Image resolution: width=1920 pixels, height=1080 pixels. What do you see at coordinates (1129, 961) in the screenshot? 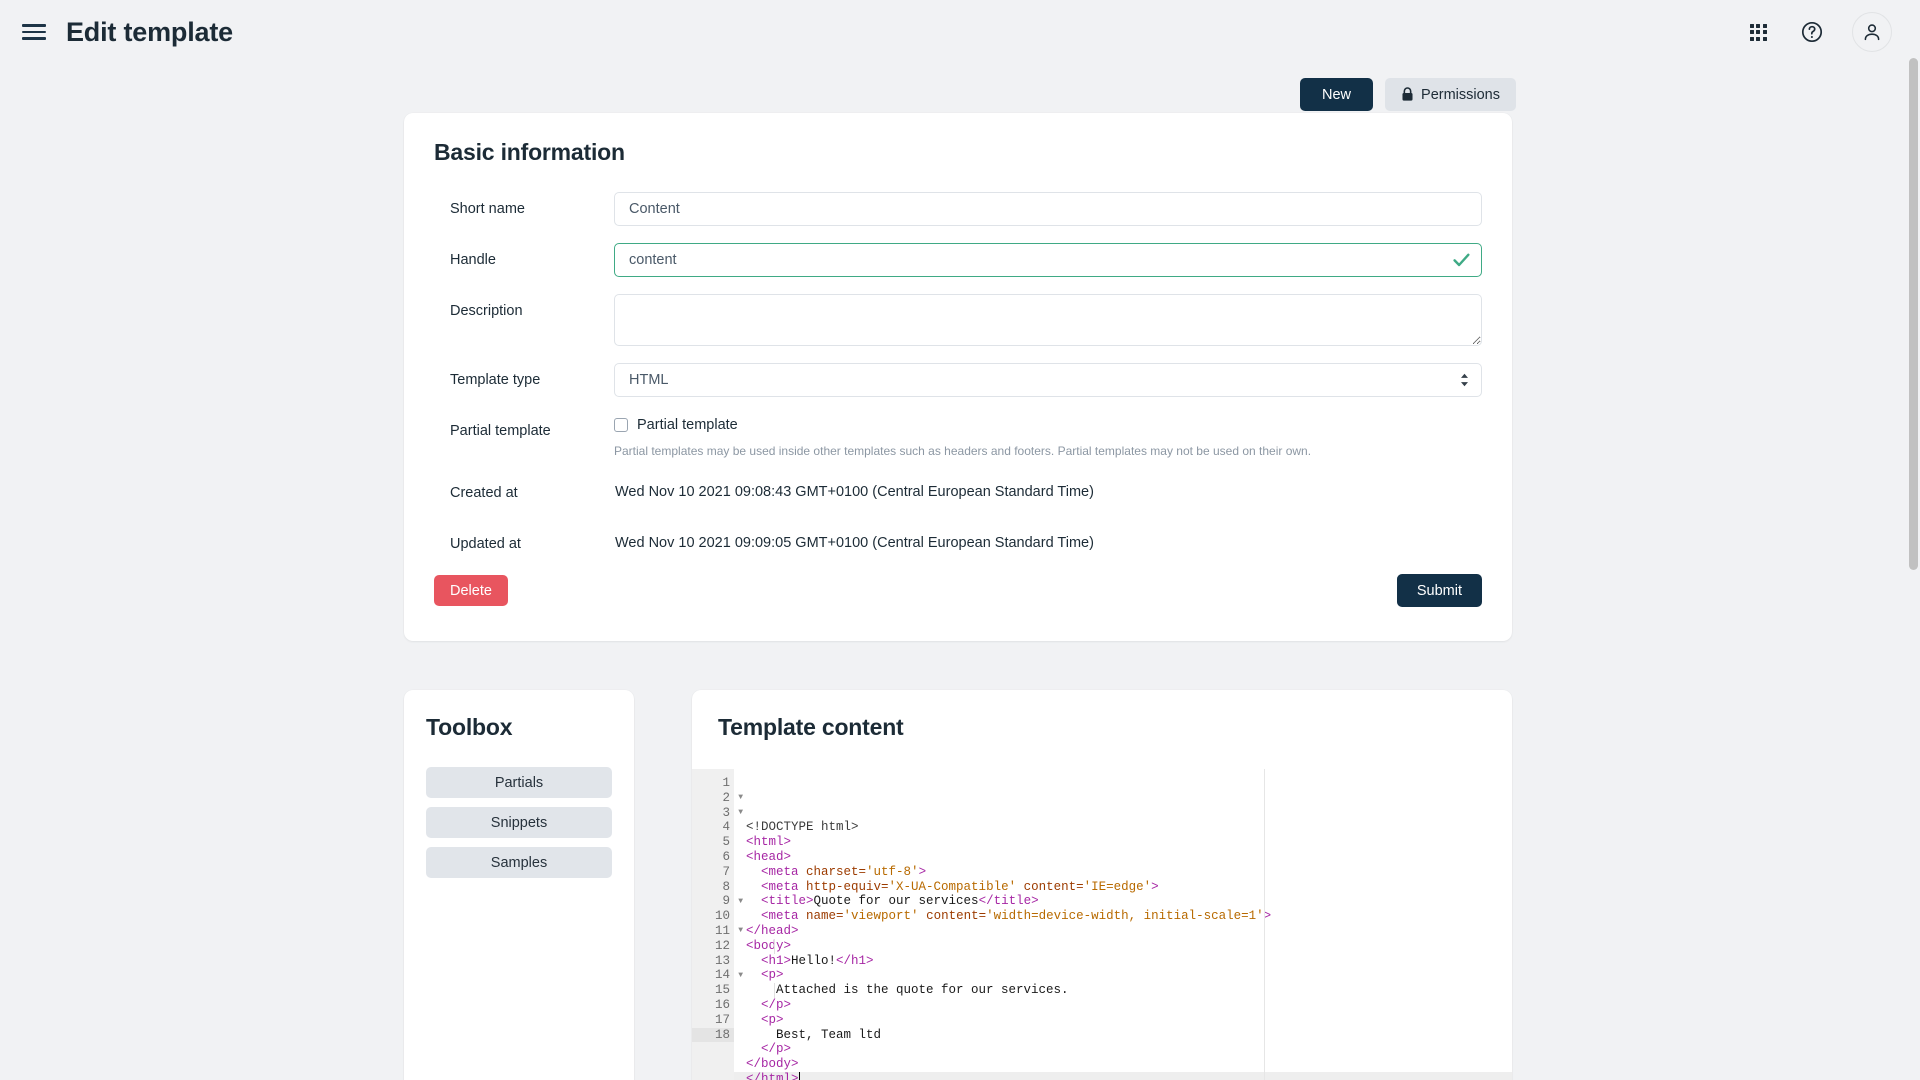
I see `editor-code-line: <h1>Hello!</h1>` at bounding box center [1129, 961].